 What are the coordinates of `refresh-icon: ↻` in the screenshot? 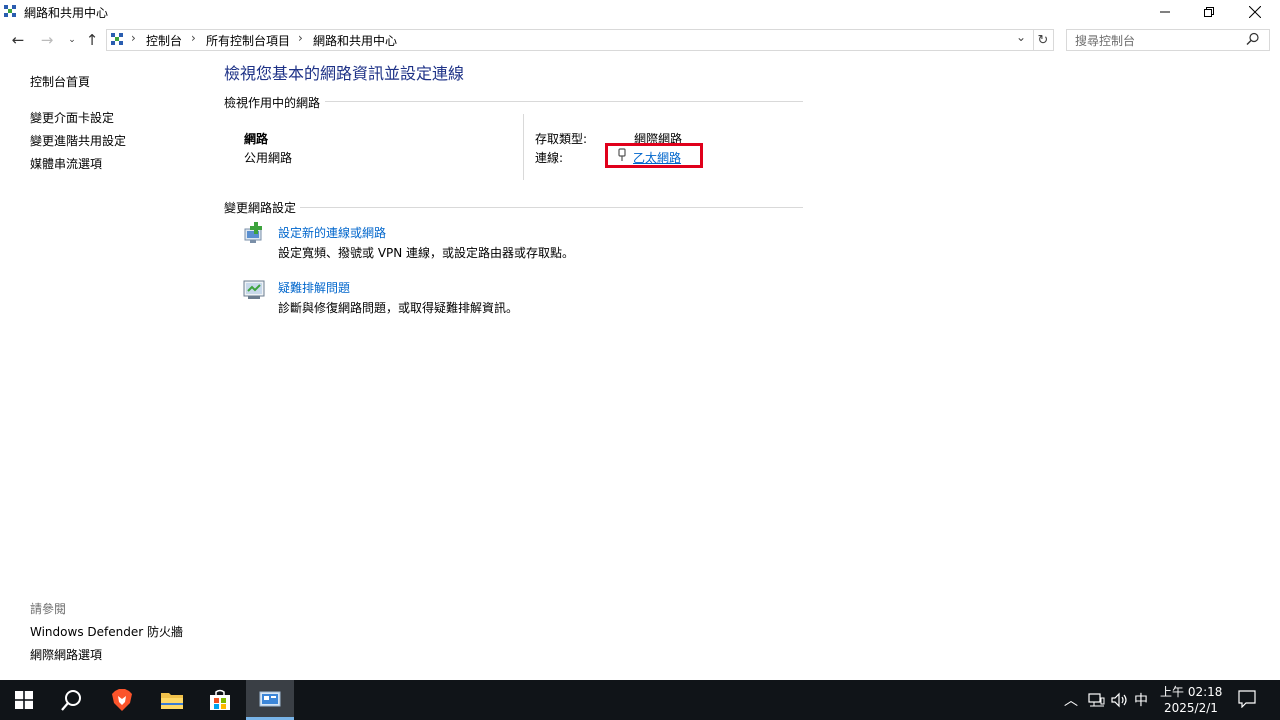 It's located at (1043, 40).